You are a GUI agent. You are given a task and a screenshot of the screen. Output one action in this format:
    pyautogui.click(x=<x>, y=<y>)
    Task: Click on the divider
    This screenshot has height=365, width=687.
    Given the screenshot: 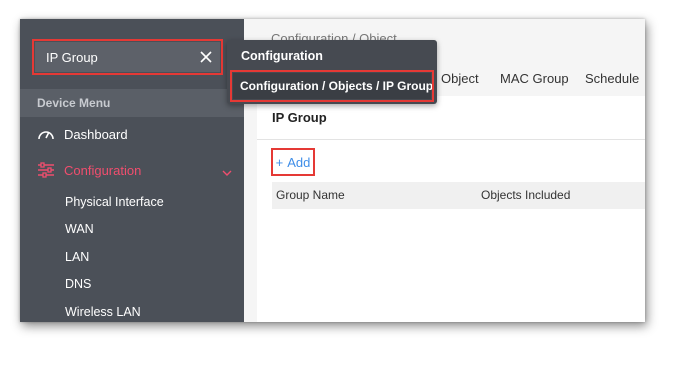 What is the action you would take?
    pyautogui.click(x=451, y=139)
    